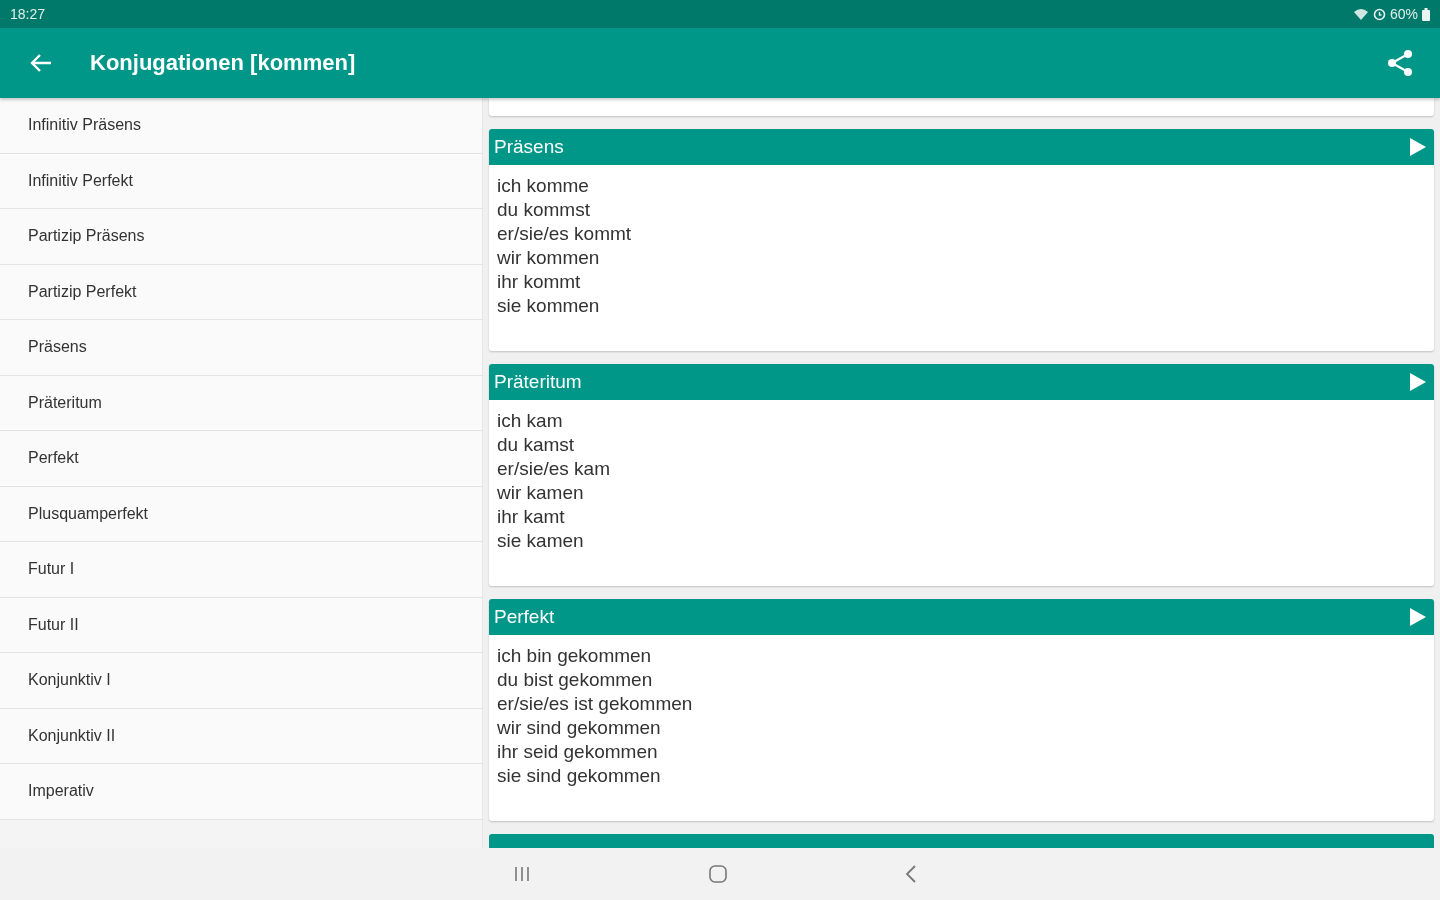 The height and width of the screenshot is (900, 1440). What do you see at coordinates (223, 63) in the screenshot?
I see `screen-title: Konjugationen [kommen]` at bounding box center [223, 63].